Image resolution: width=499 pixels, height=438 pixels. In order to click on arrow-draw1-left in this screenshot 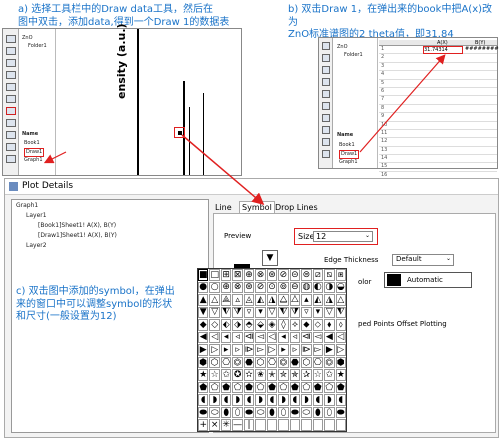, I will do `click(55, 157)`.